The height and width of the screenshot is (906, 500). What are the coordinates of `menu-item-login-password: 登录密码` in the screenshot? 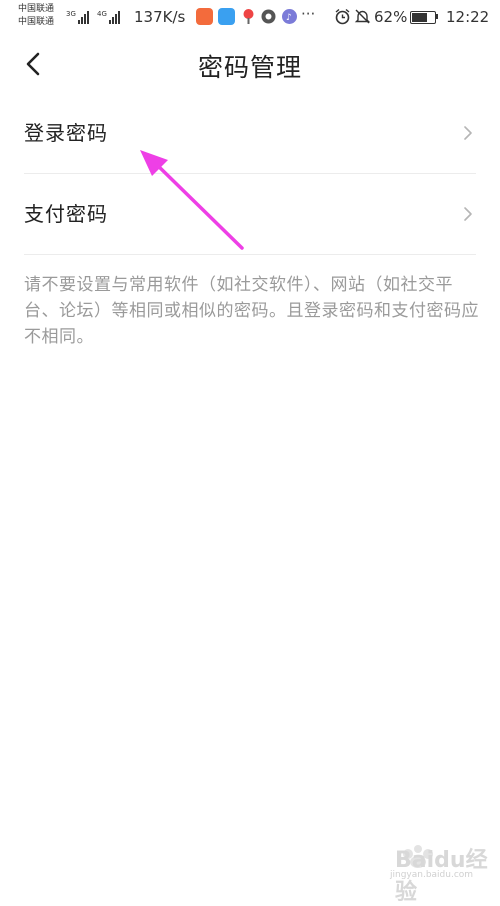 It's located at (250, 133).